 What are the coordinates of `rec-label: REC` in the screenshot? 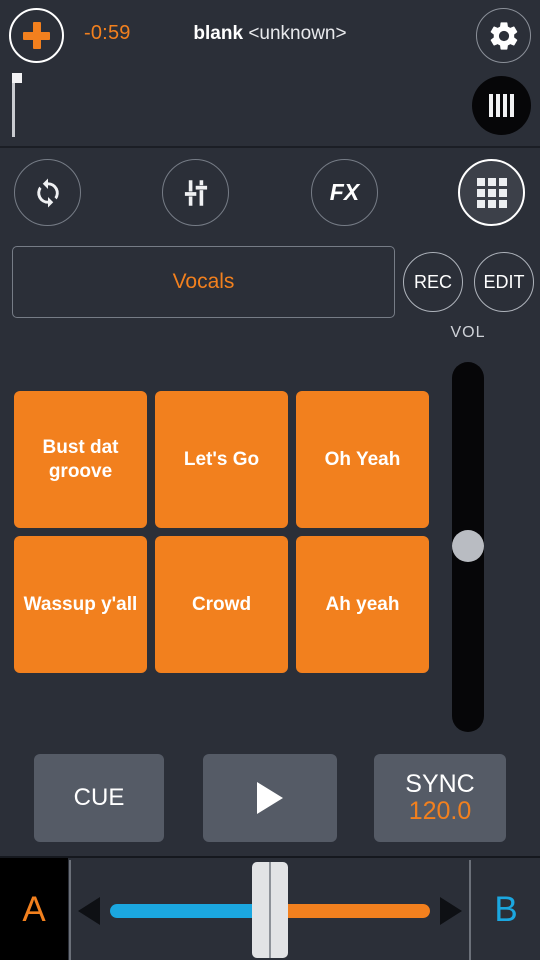 It's located at (432, 281).